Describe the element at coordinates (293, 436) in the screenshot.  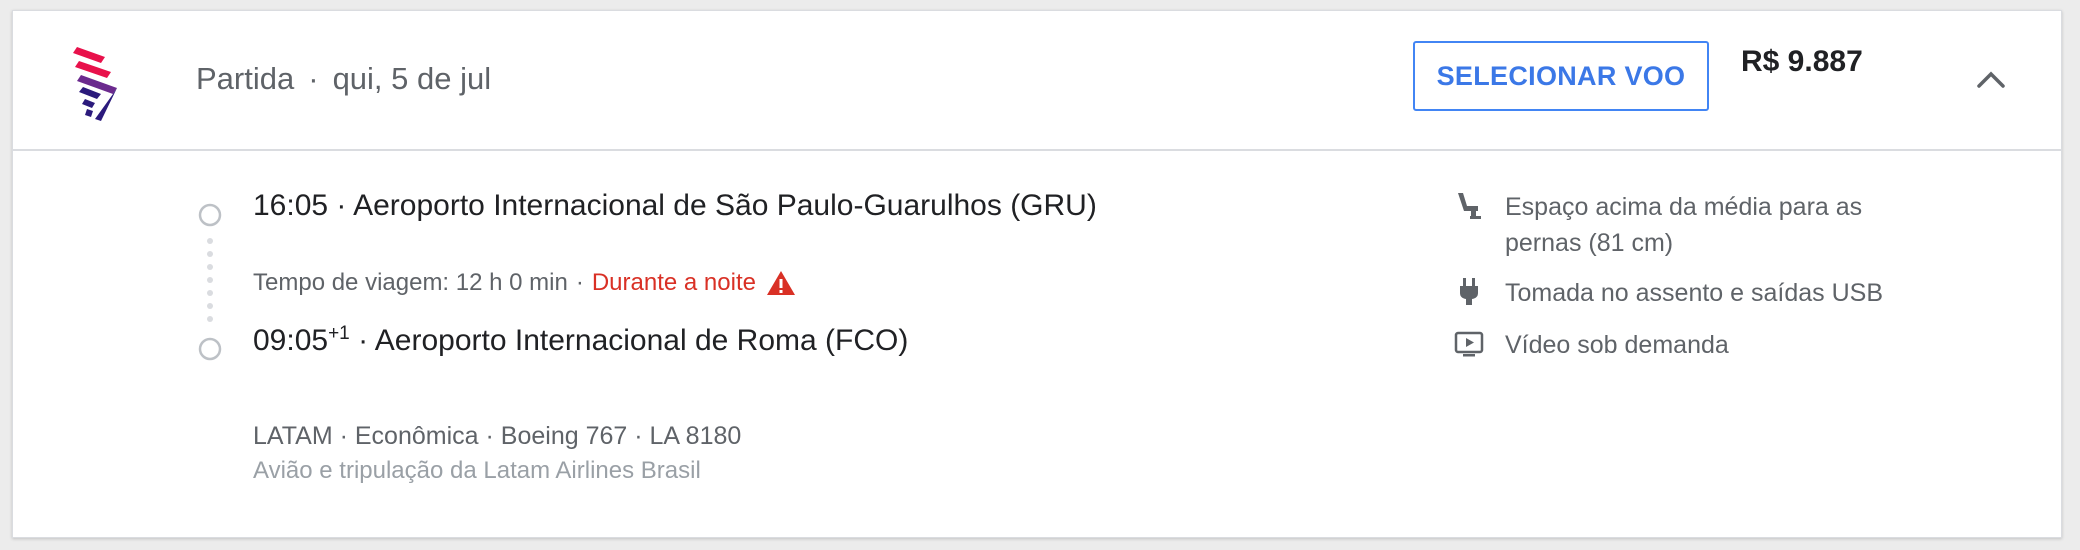
I see `airline-name: LATAM` at that location.